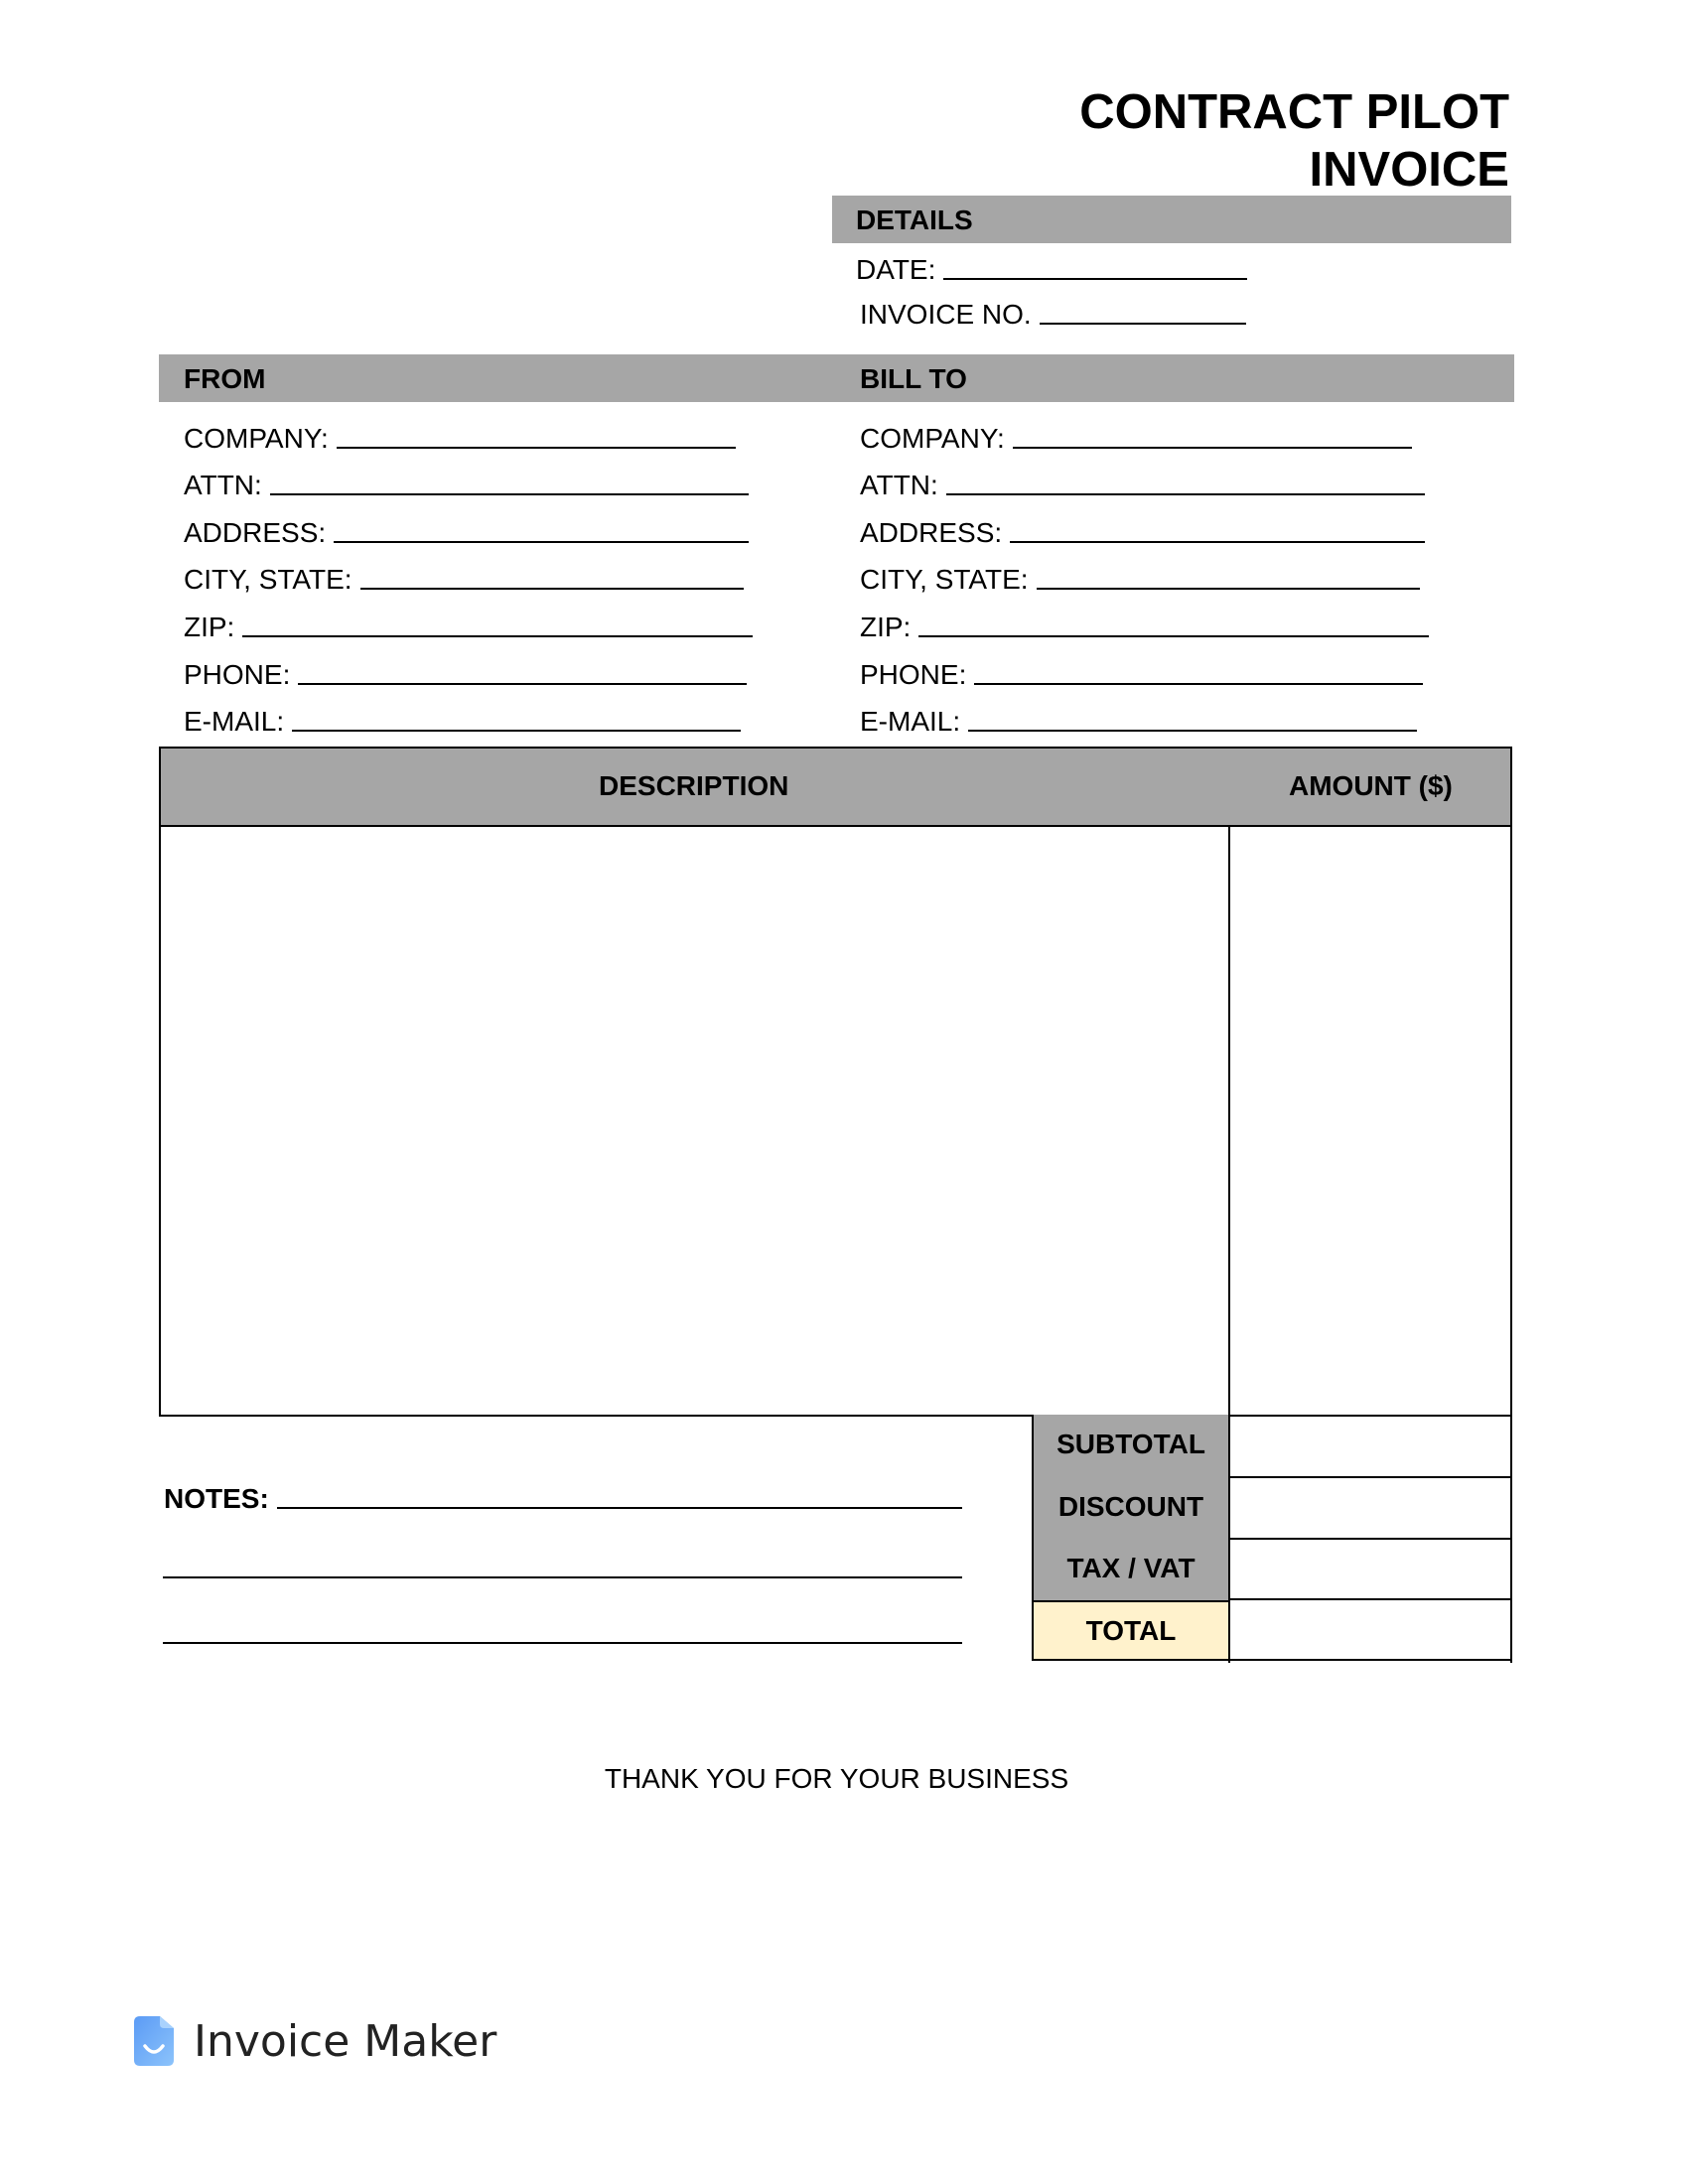 This screenshot has width=1688, height=2184. Describe the element at coordinates (836, 1778) in the screenshot. I see `thank-you-message: THANK YOU FOR YOUR BUSINESS` at that location.